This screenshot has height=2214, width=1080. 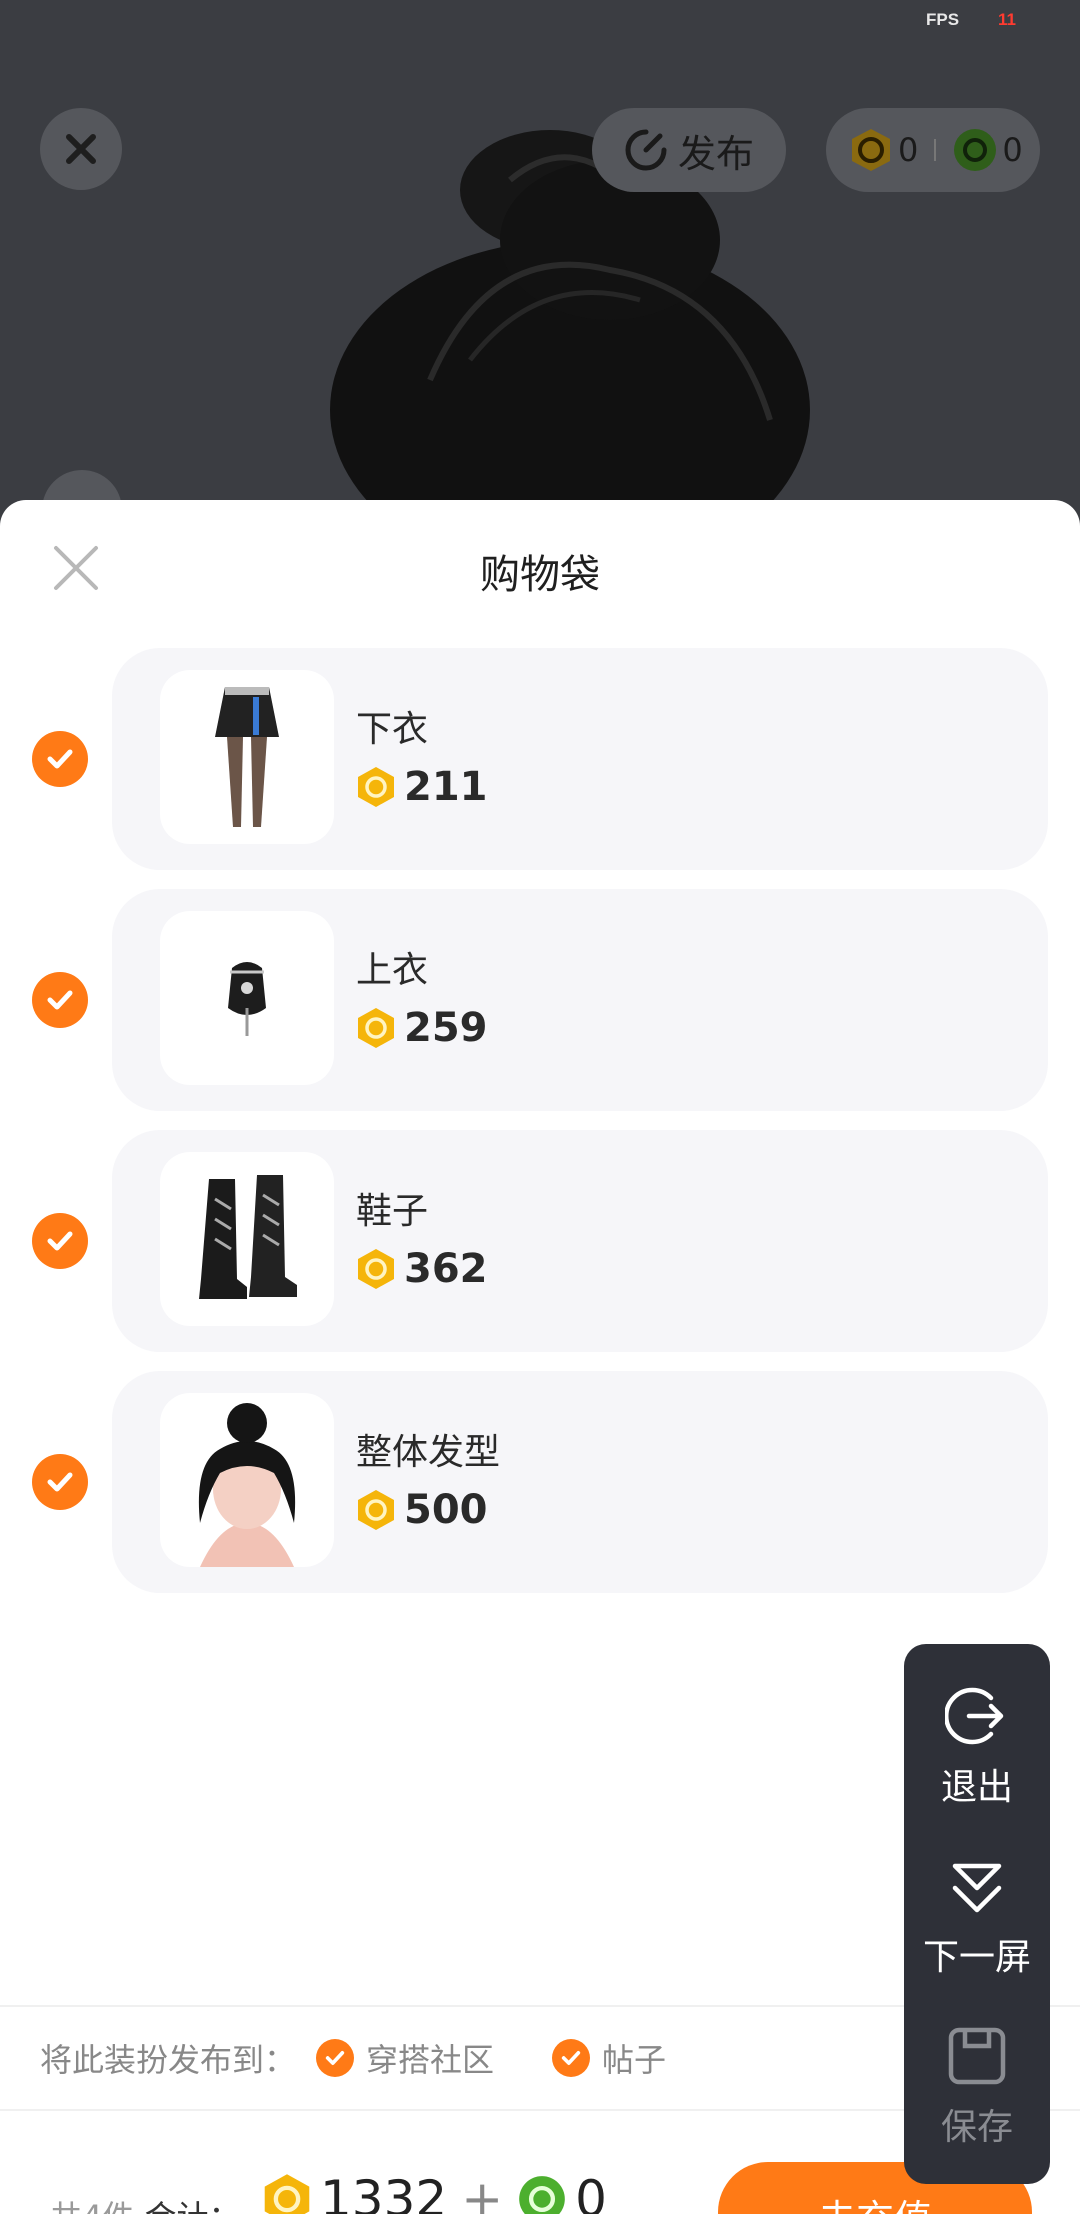 What do you see at coordinates (446, 1028) in the screenshot?
I see `price-value: 259` at bounding box center [446, 1028].